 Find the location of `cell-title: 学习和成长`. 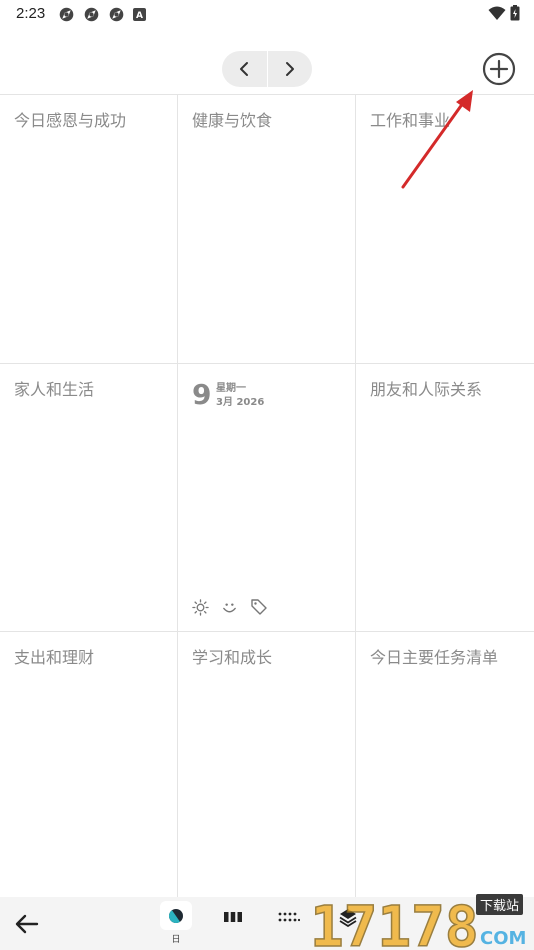

cell-title: 学习和成长 is located at coordinates (232, 657).